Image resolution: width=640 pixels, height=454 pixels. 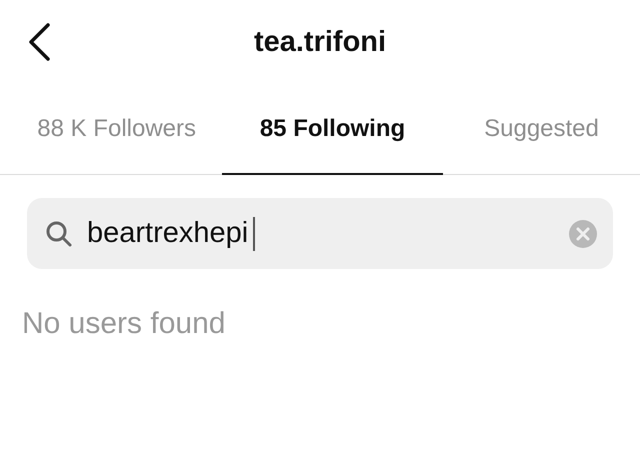 I want to click on search-icon, so click(x=59, y=234).